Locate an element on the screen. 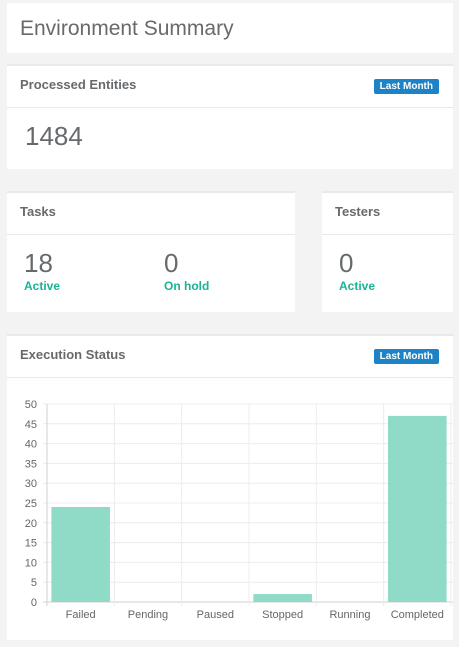 Image resolution: width=459 pixels, height=647 pixels. testers-active-label: Active is located at coordinates (357, 286).